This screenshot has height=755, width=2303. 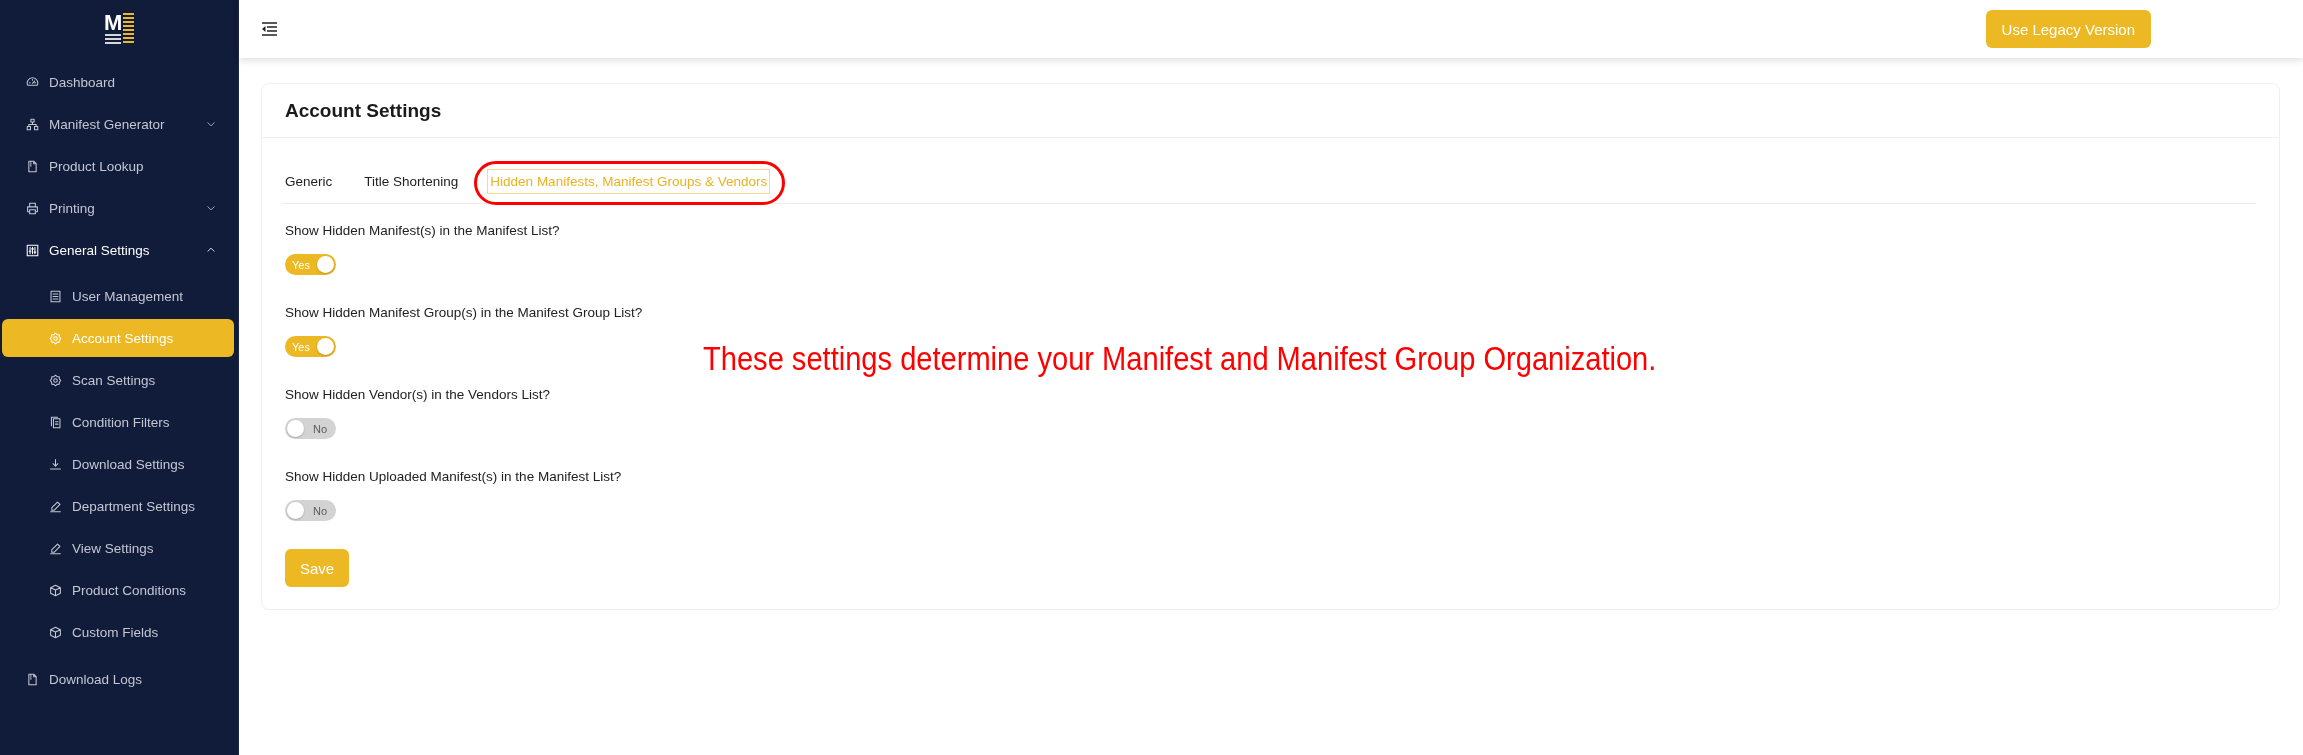 What do you see at coordinates (118, 590) in the screenshot?
I see `sidebar-item: Product Conditions` at bounding box center [118, 590].